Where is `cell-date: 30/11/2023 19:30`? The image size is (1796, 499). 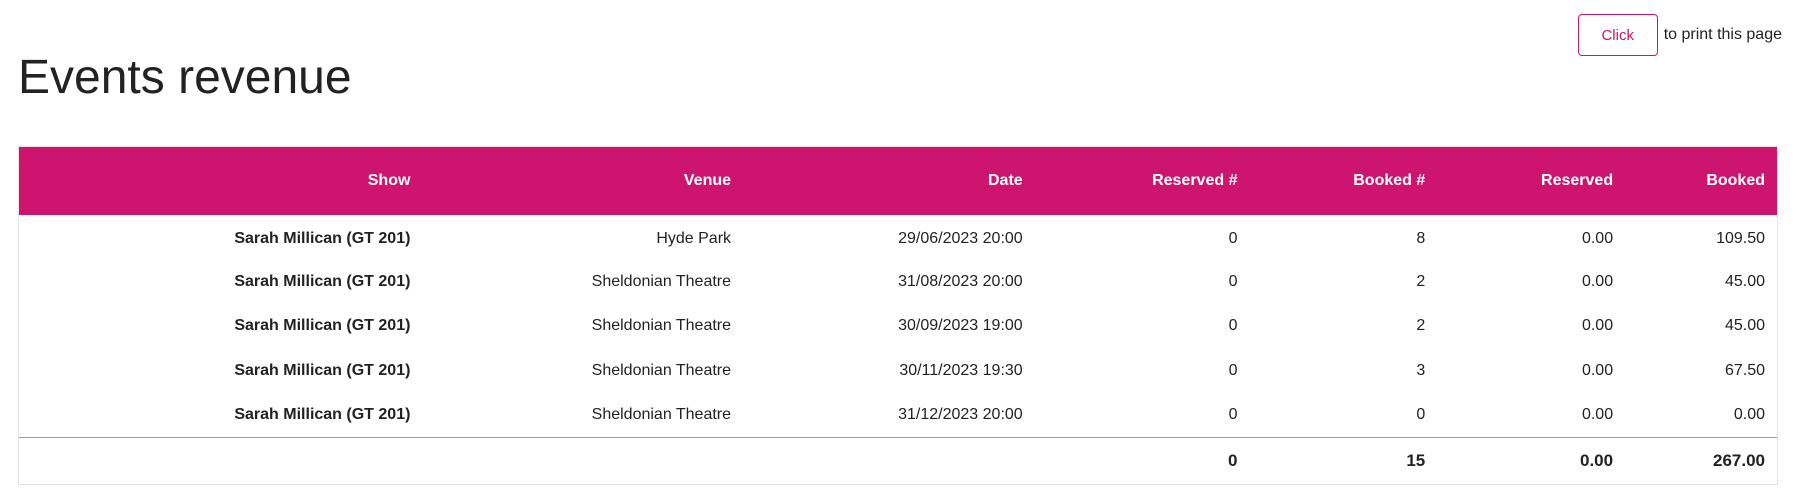
cell-date: 30/11/2023 19:30 is located at coordinates (961, 370).